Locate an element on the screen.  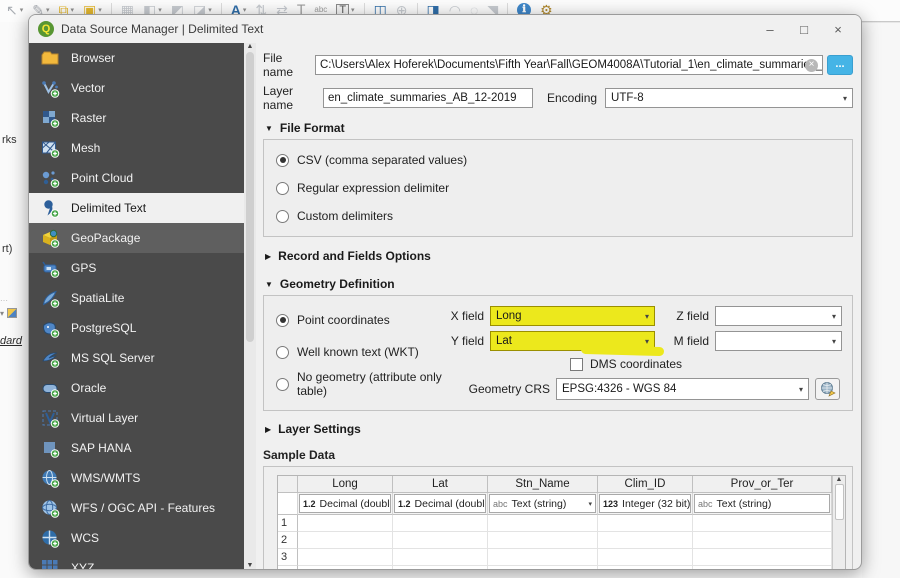
layer-name-input: en_climate_summaries_AB_12-2019 is located at coordinates (428, 98).